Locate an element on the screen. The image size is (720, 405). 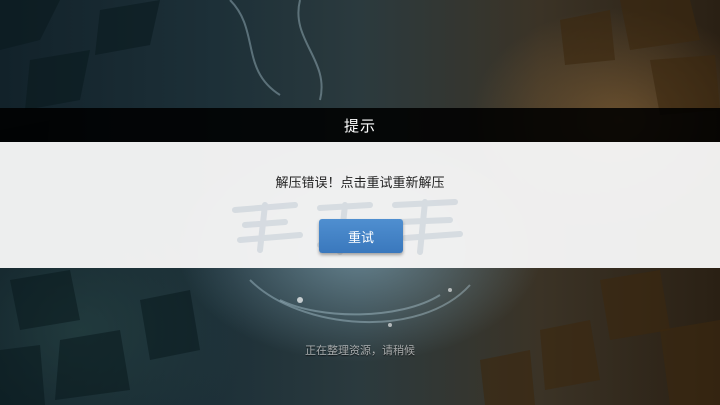
dialog-title: 提示 is located at coordinates (359, 125).